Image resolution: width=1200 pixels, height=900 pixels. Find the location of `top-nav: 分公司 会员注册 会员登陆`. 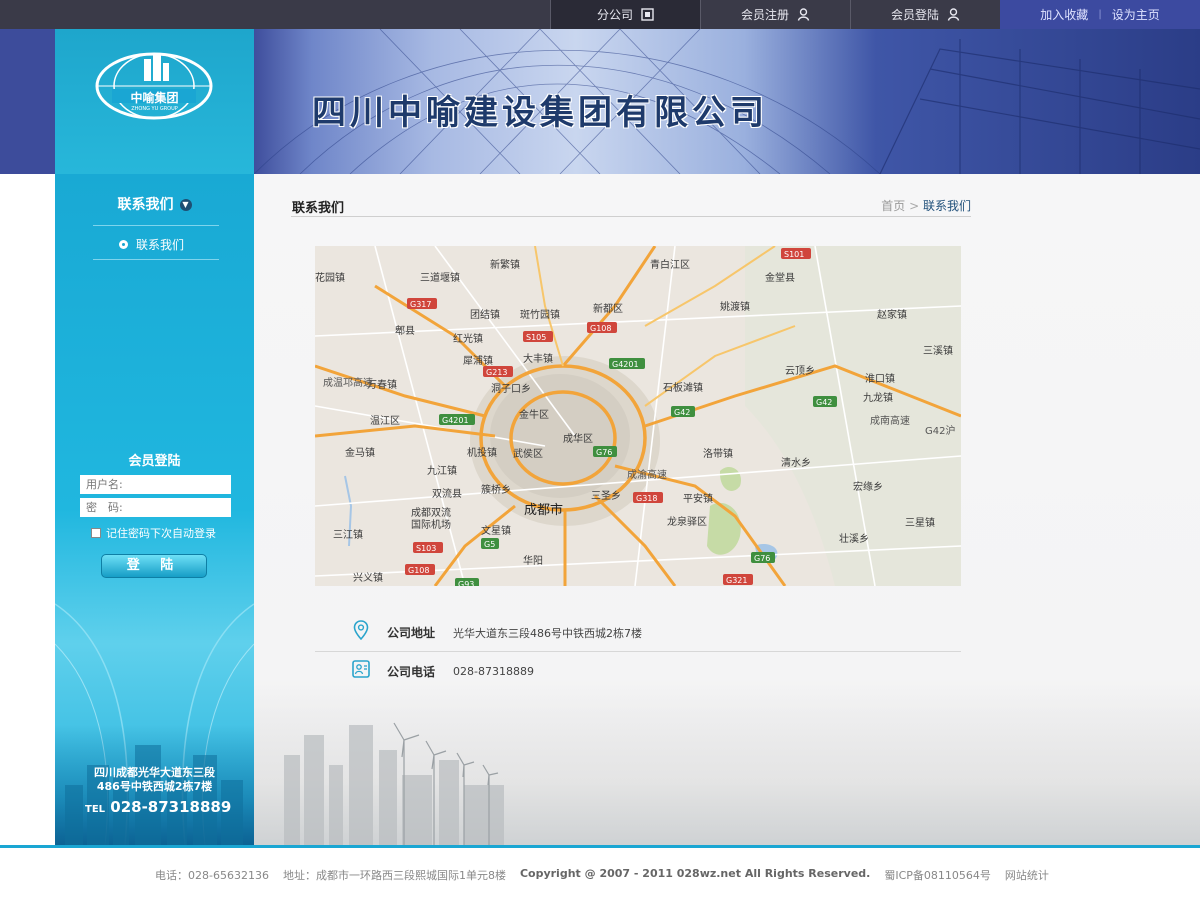

top-nav: 分公司 会员注册 会员登陆 is located at coordinates (775, 14).